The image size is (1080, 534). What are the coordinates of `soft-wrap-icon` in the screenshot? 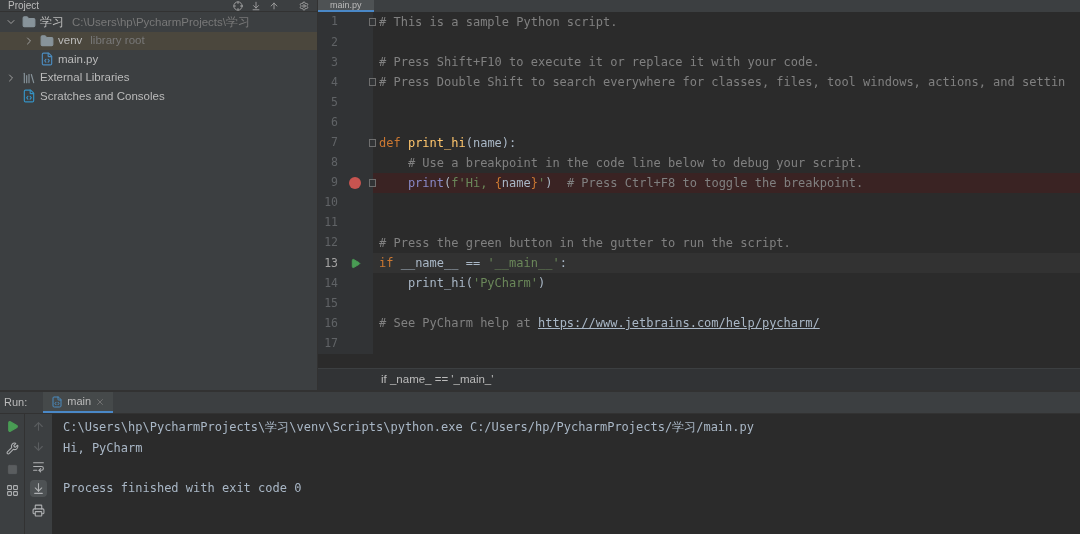 It's located at (38, 466).